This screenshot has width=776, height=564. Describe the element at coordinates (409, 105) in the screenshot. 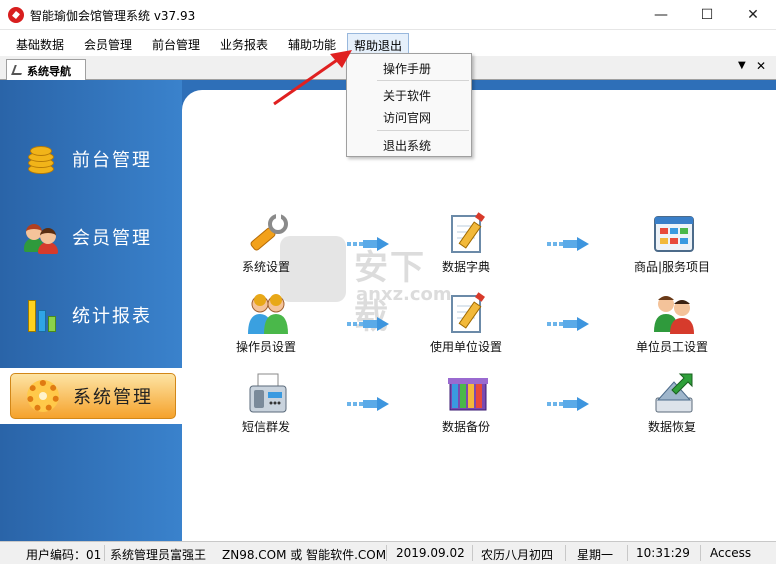

I see `help-exit-dropdown: 操作手册 关于软件 访问官网 退出系统` at that location.